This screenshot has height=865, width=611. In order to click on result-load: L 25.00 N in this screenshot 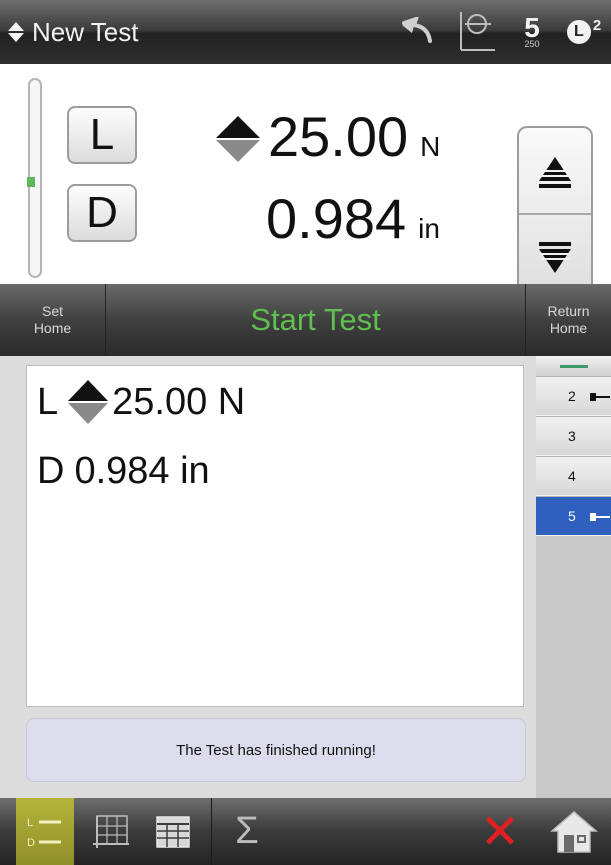, I will do `click(141, 402)`.